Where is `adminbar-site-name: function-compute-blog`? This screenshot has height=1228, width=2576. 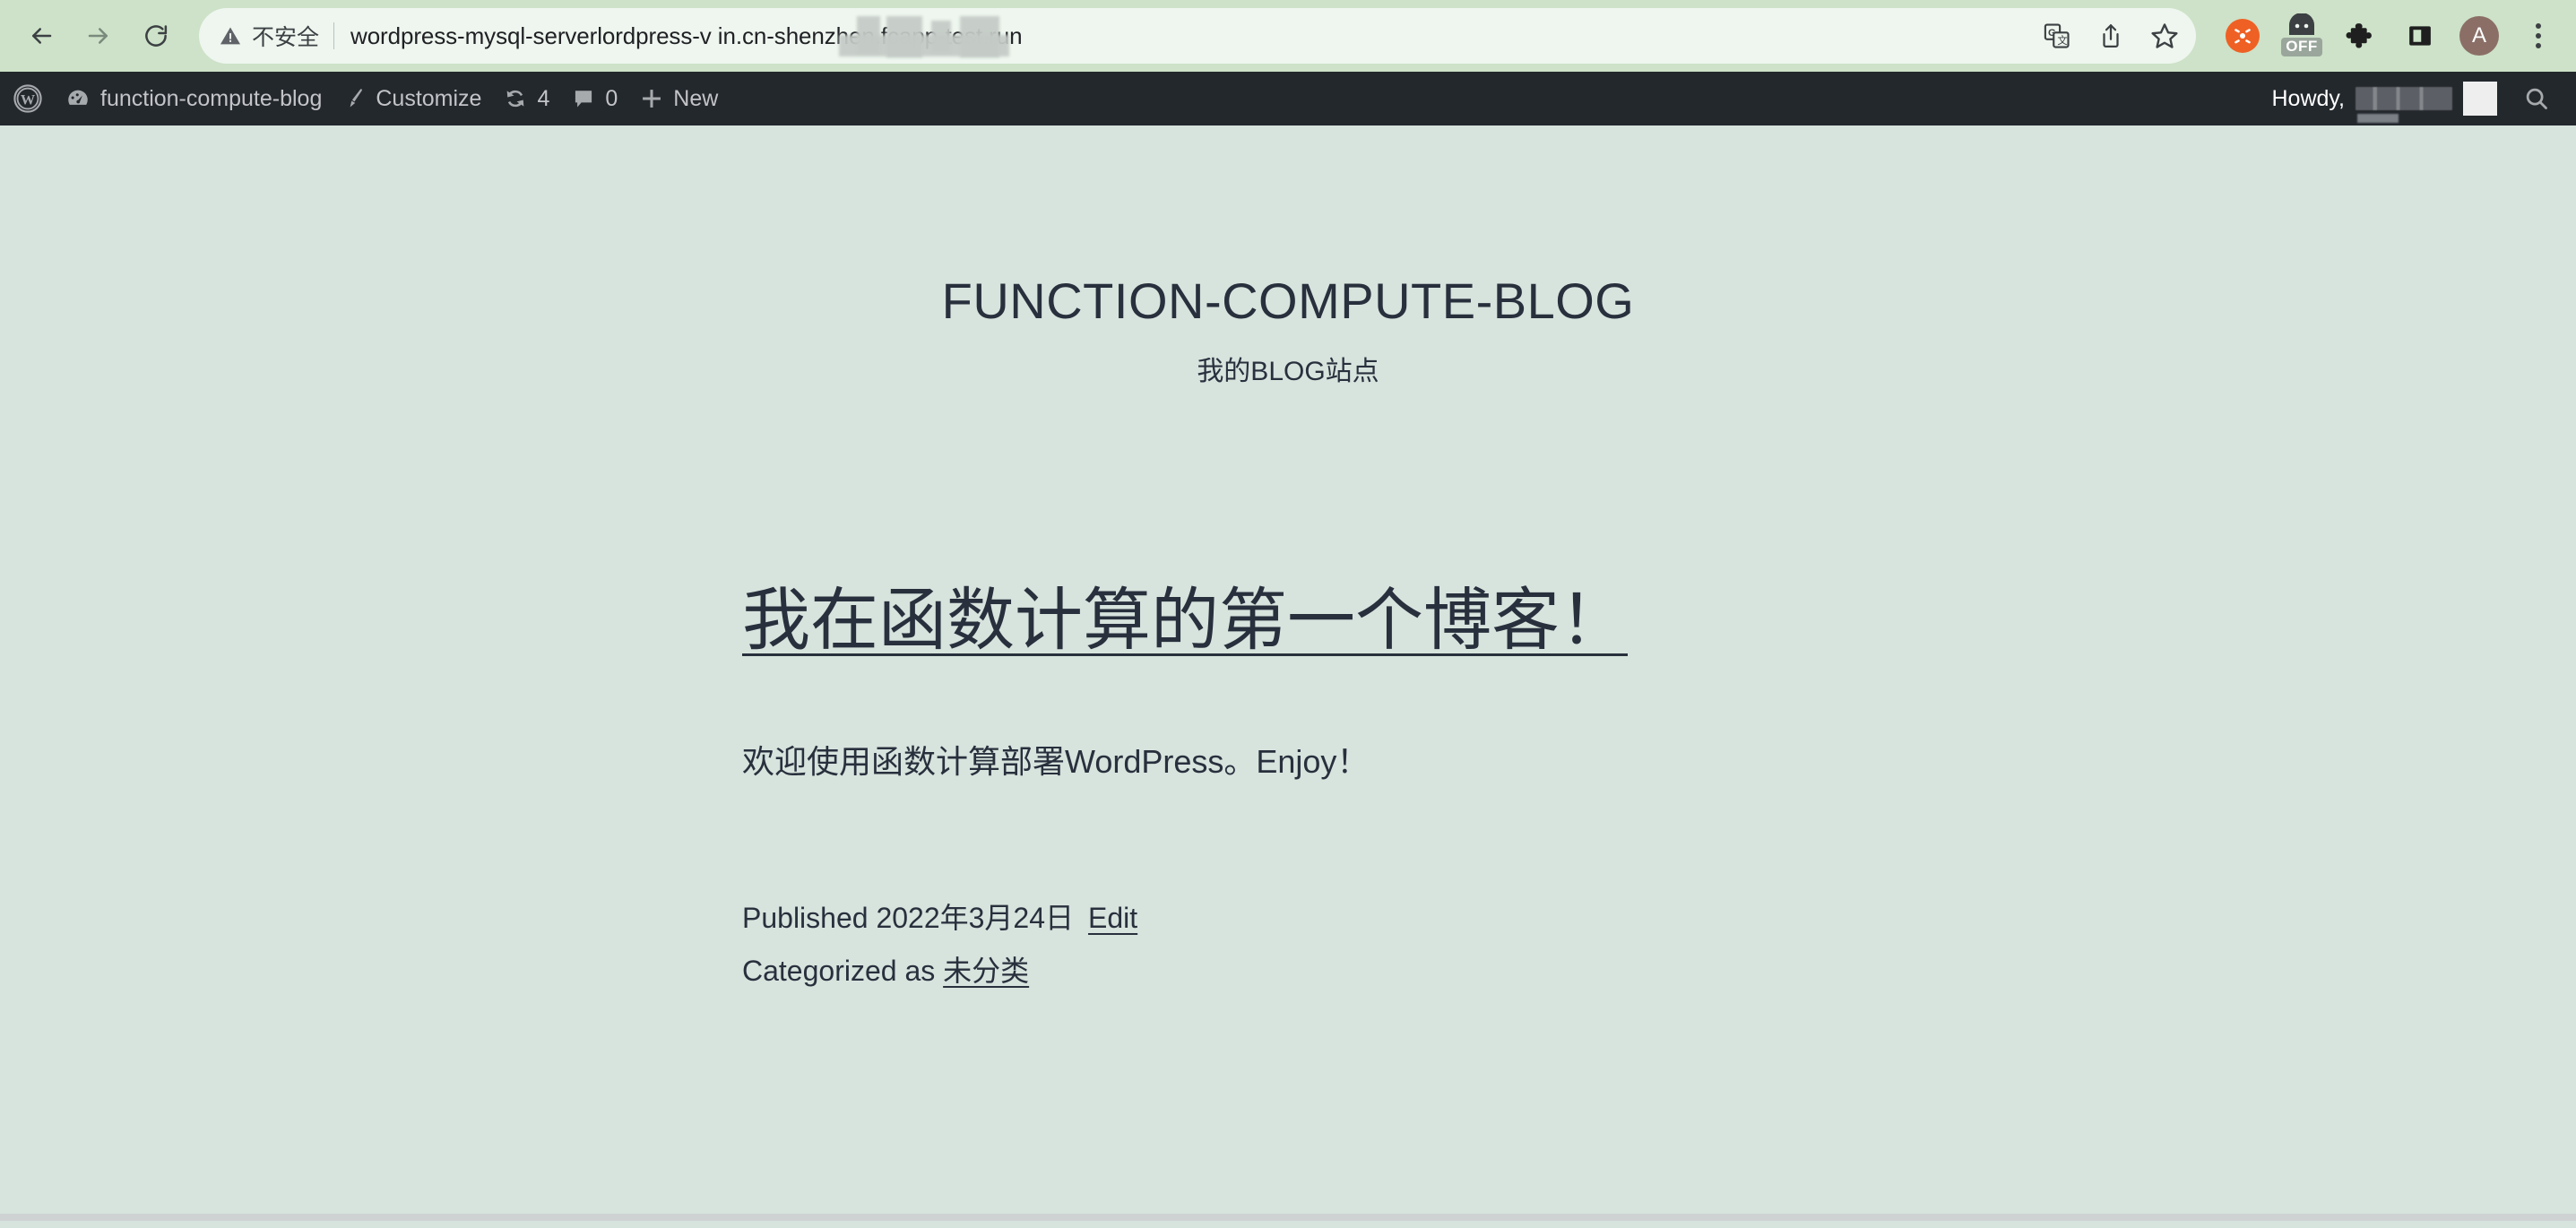
adminbar-site-name: function-compute-blog is located at coordinates (193, 98).